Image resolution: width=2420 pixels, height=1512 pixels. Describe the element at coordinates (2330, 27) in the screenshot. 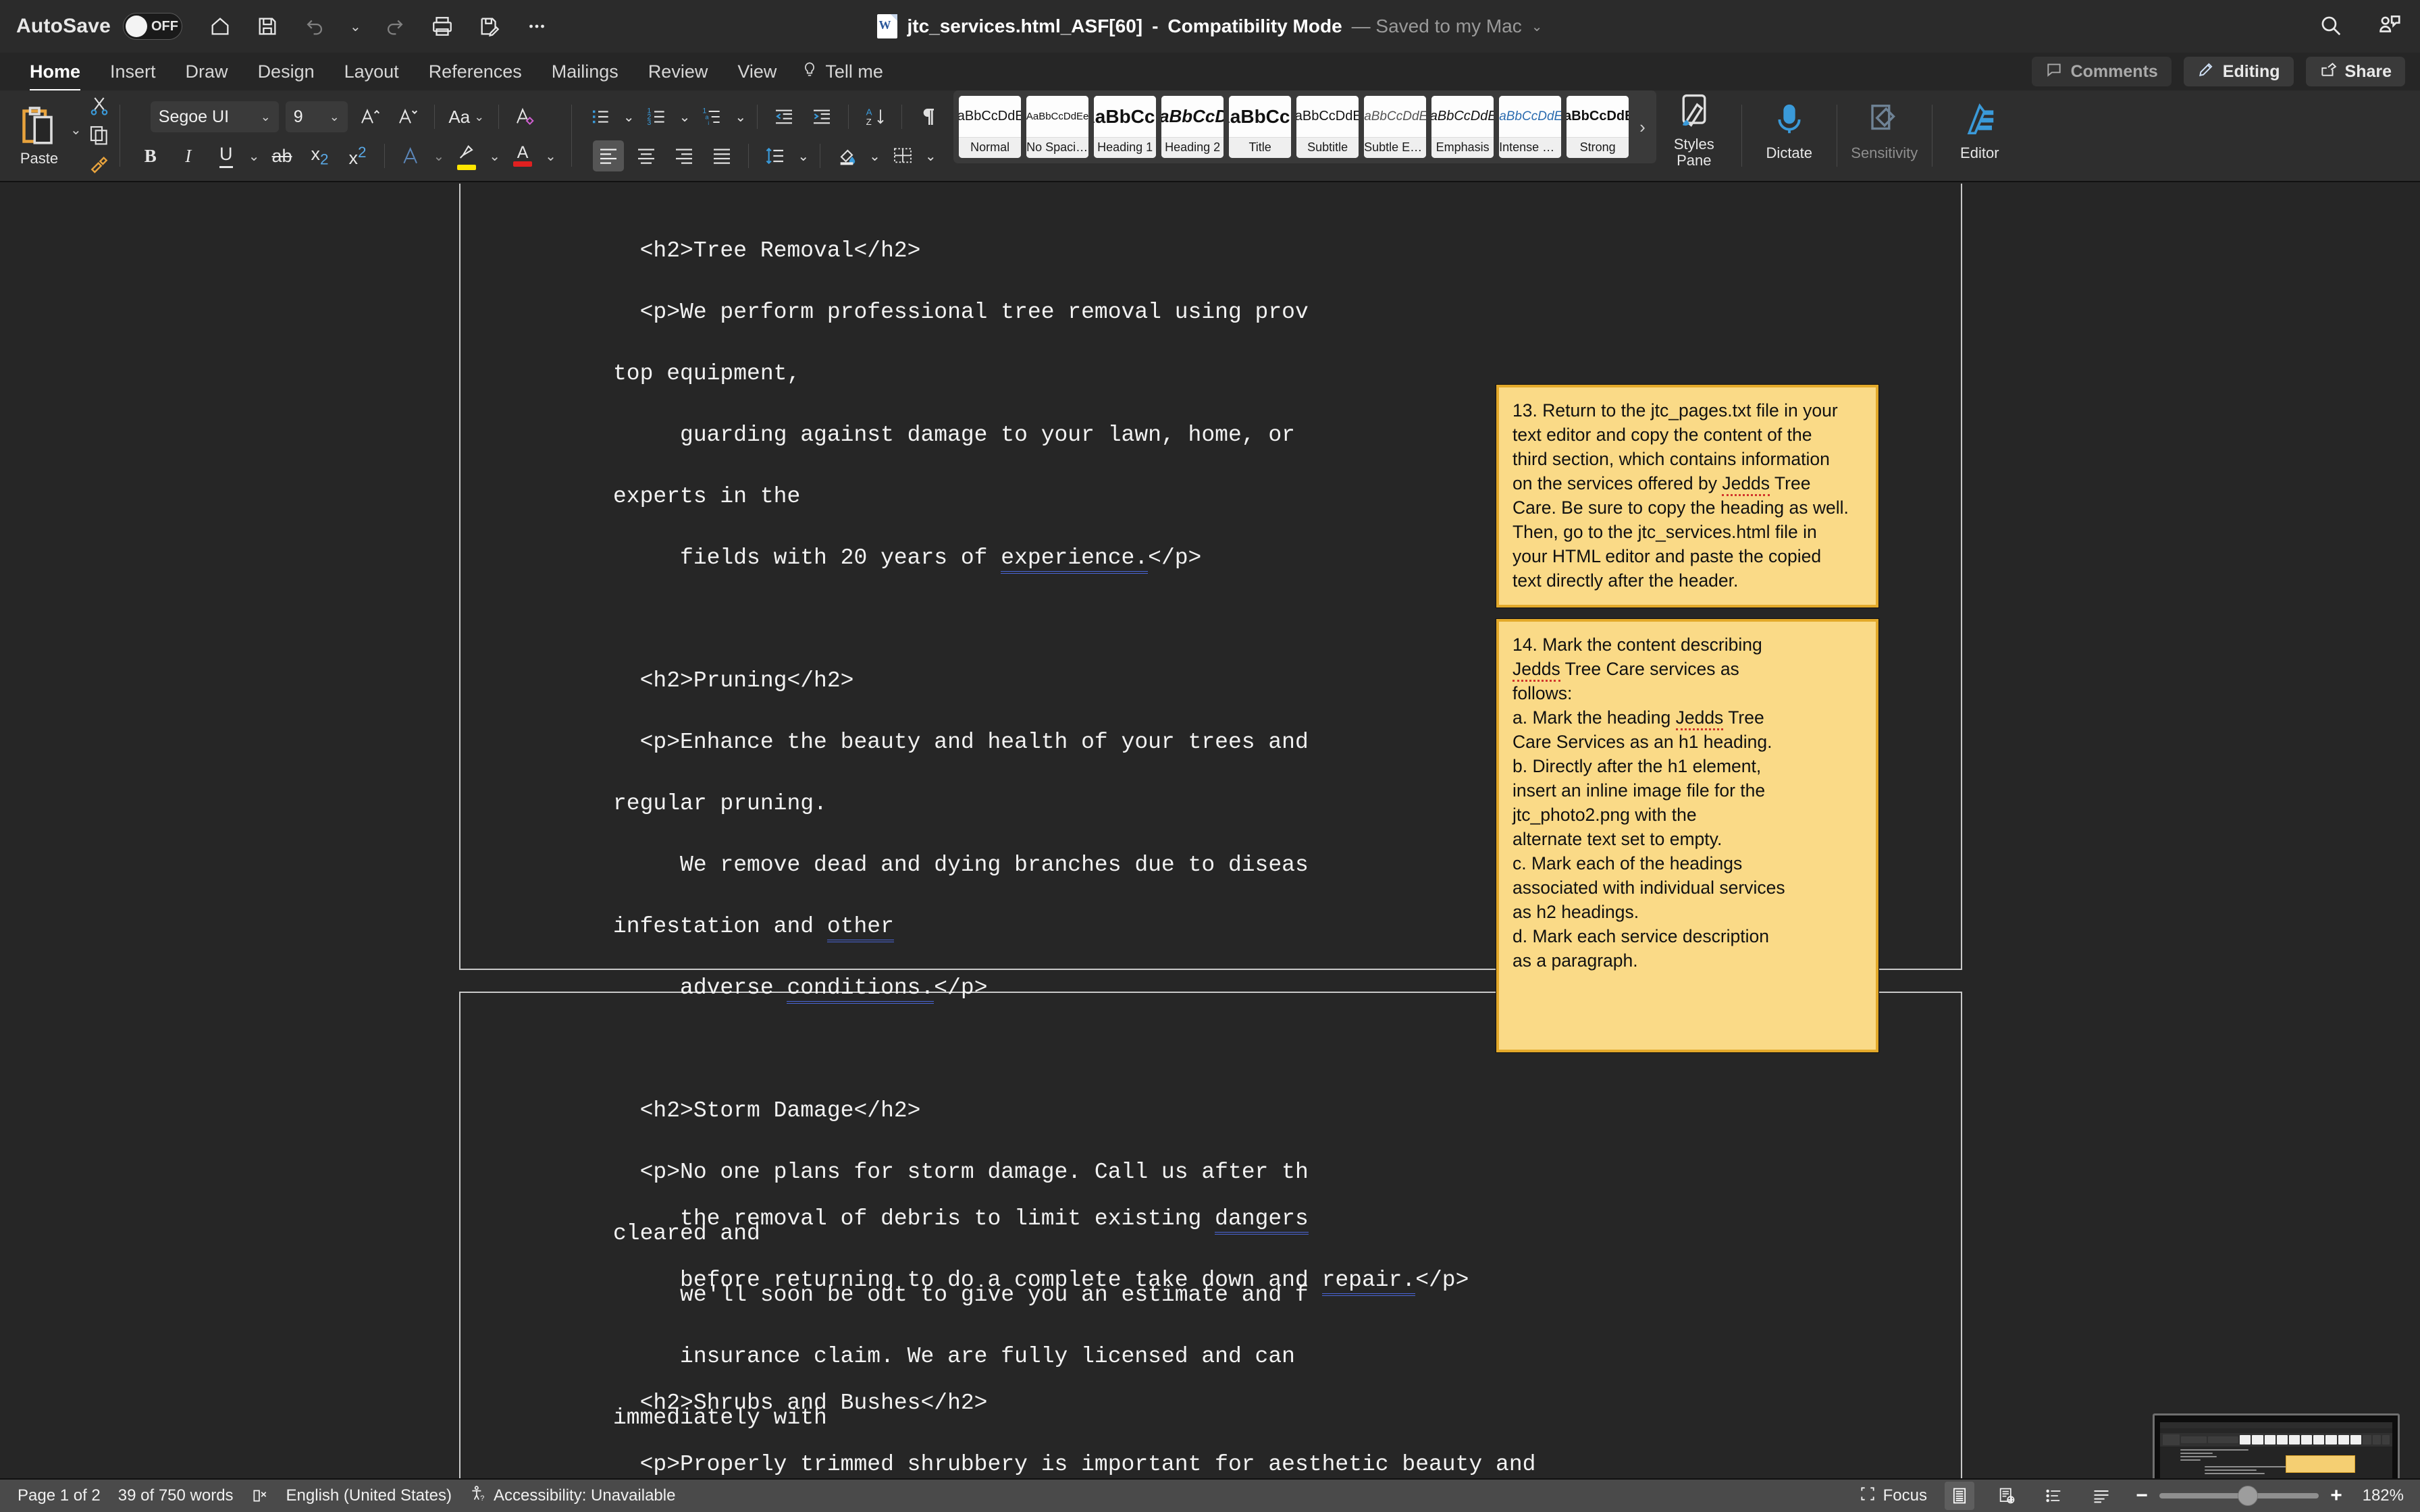

I see `search-icon` at that location.